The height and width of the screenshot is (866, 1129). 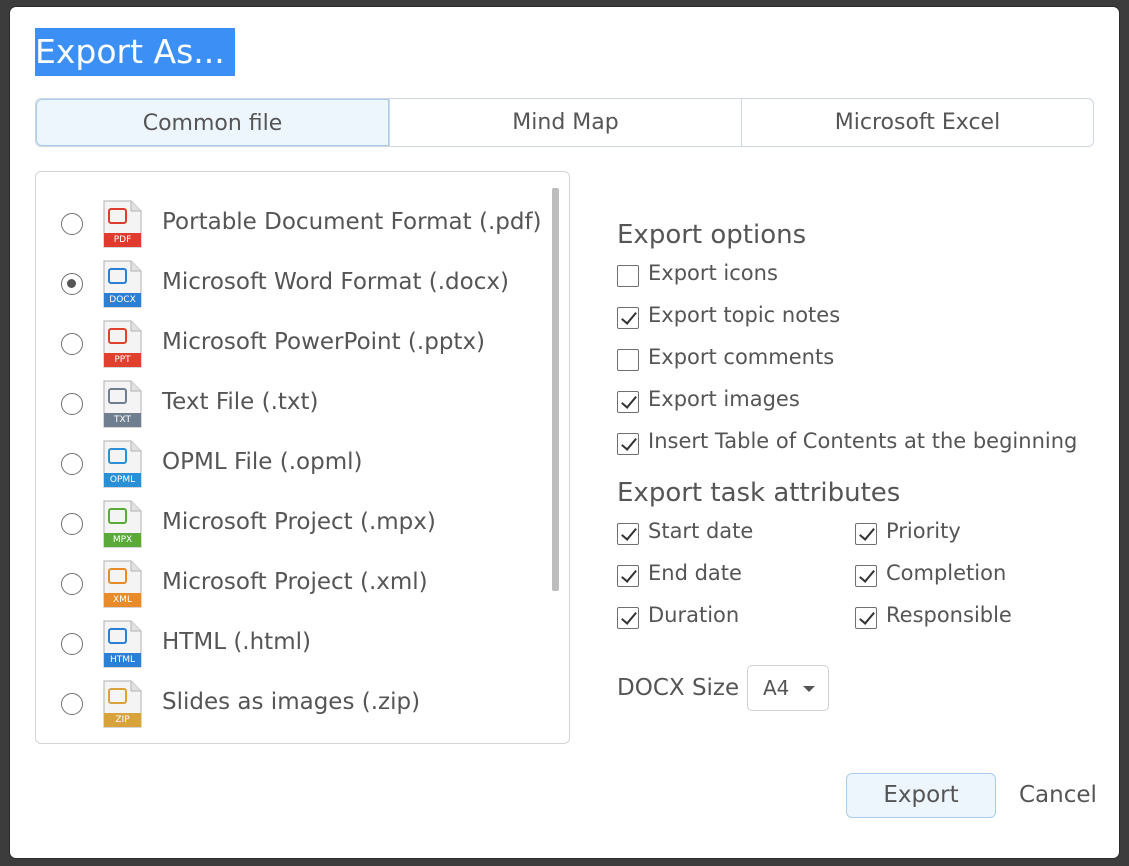 What do you see at coordinates (122, 344) in the screenshot?
I see `pptx-file-icon: PPT` at bounding box center [122, 344].